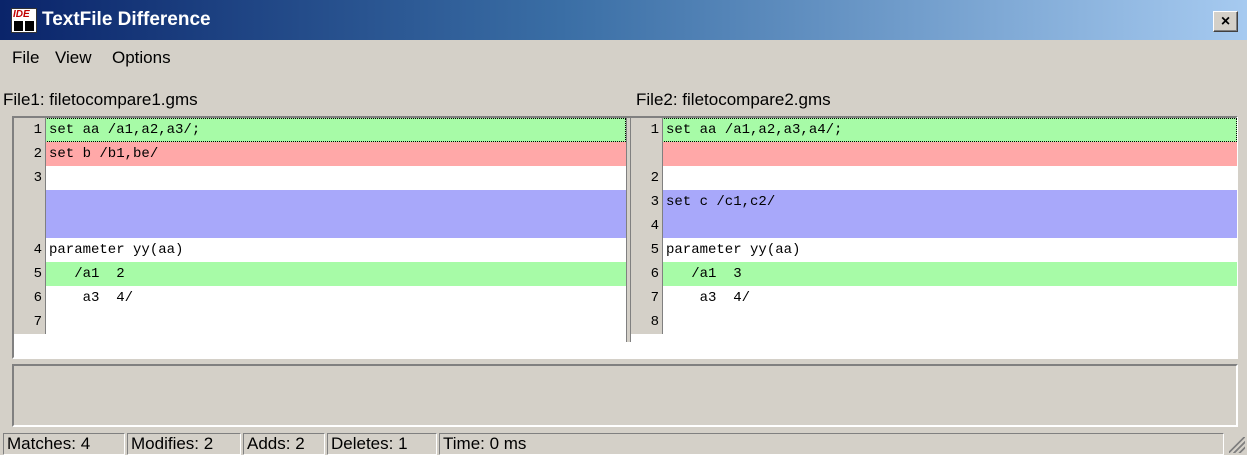  I want to click on app-icon-grid, so click(24, 26).